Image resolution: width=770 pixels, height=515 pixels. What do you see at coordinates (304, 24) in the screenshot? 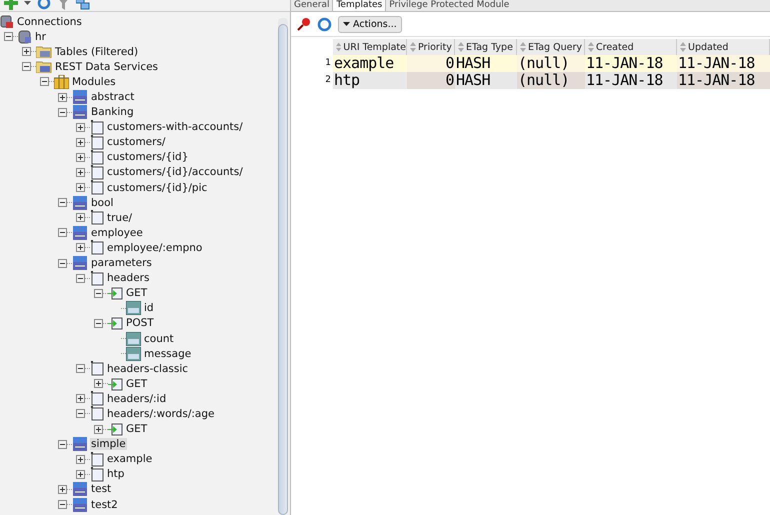
I see `pin-icon` at bounding box center [304, 24].